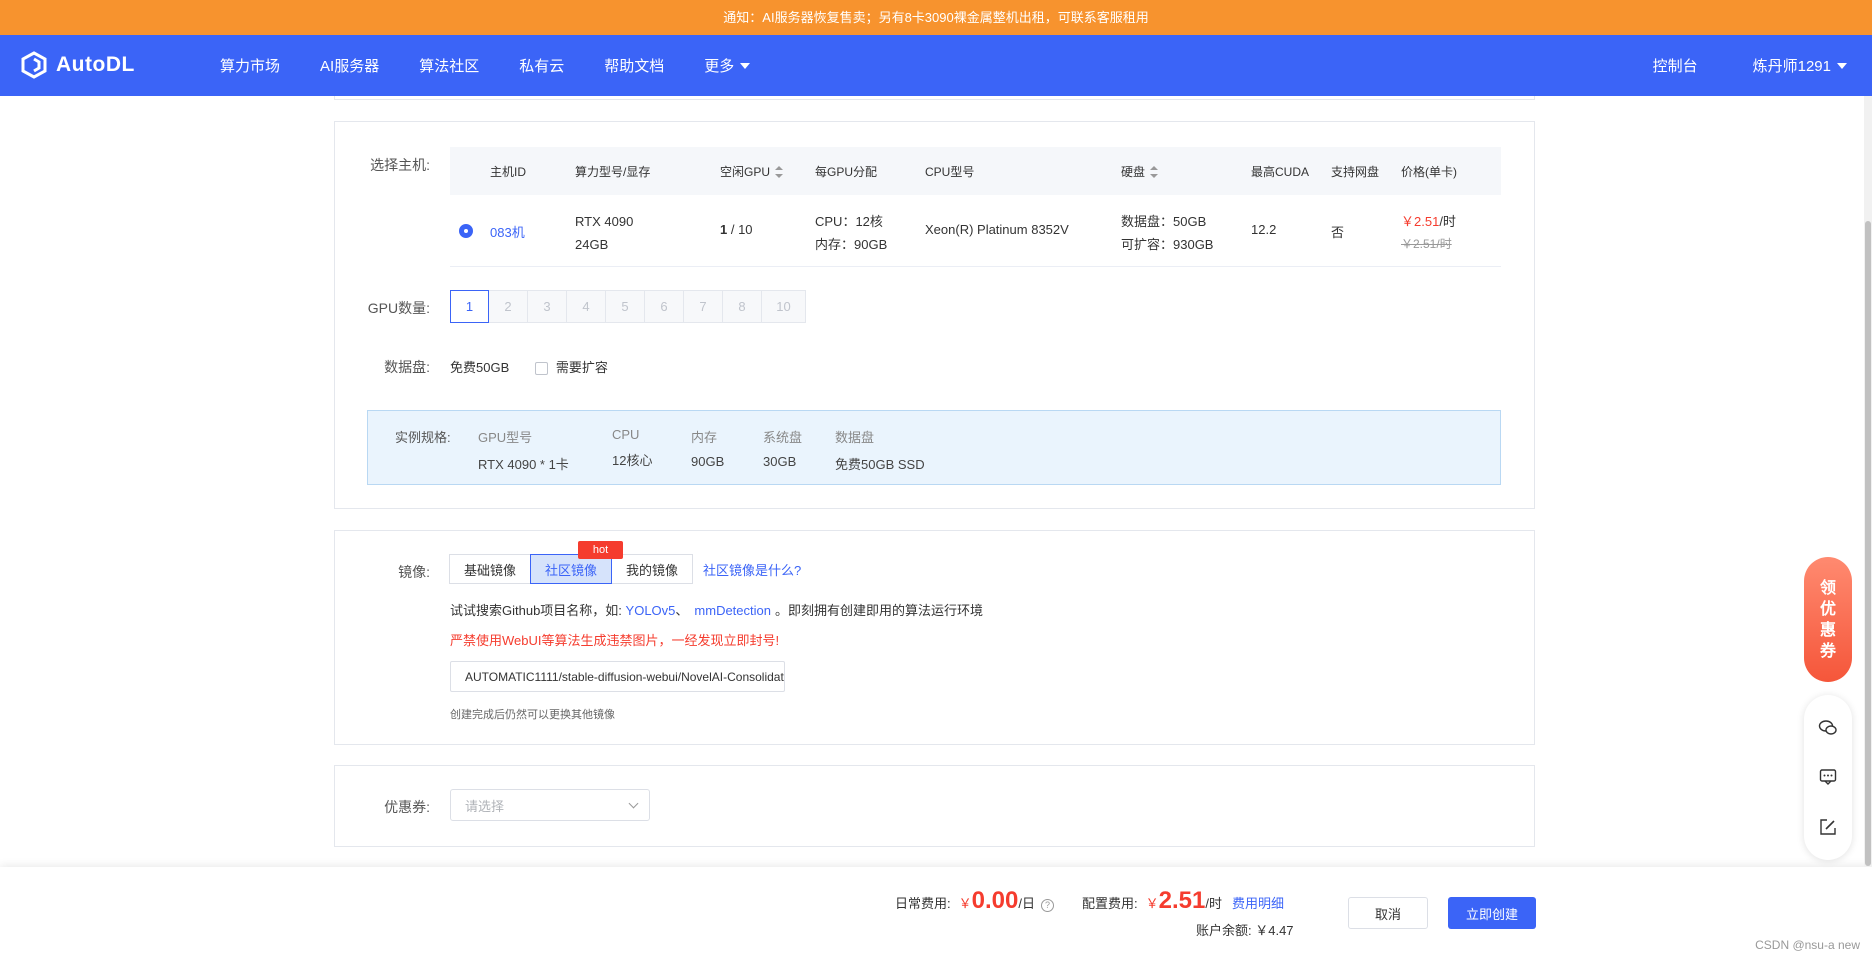 Image resolution: width=1872 pixels, height=958 pixels. Describe the element at coordinates (1828, 619) in the screenshot. I see `get-coupon-widget: 领 优 惠 券` at that location.